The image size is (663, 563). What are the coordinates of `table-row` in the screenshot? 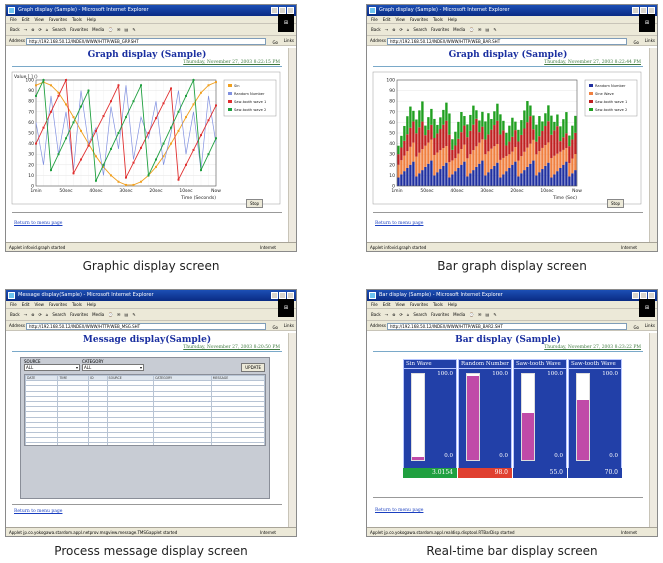 It's located at (145, 443).